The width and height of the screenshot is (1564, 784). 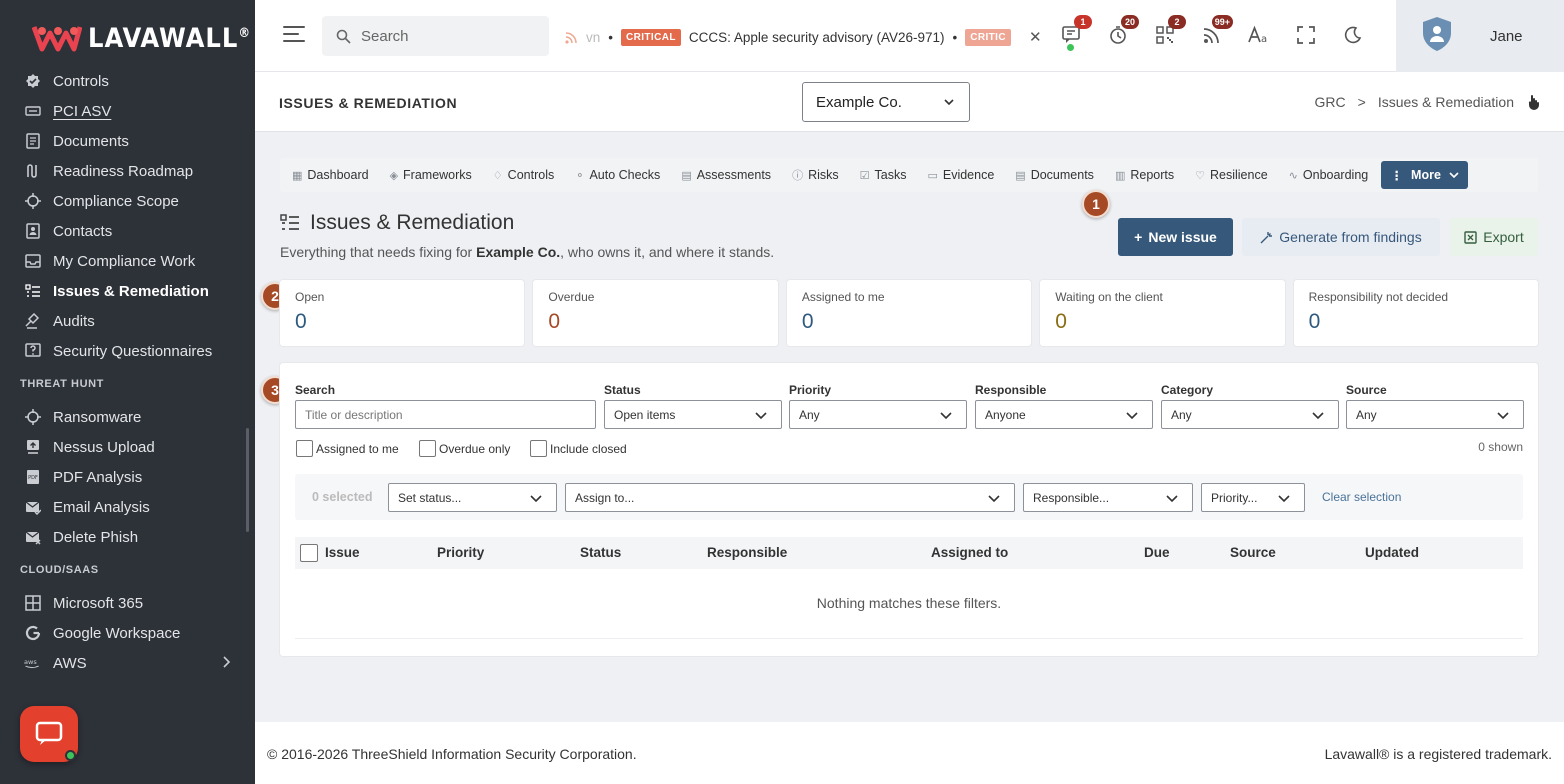 I want to click on sidebar-item-aws: aws AWS, so click(x=127, y=663).